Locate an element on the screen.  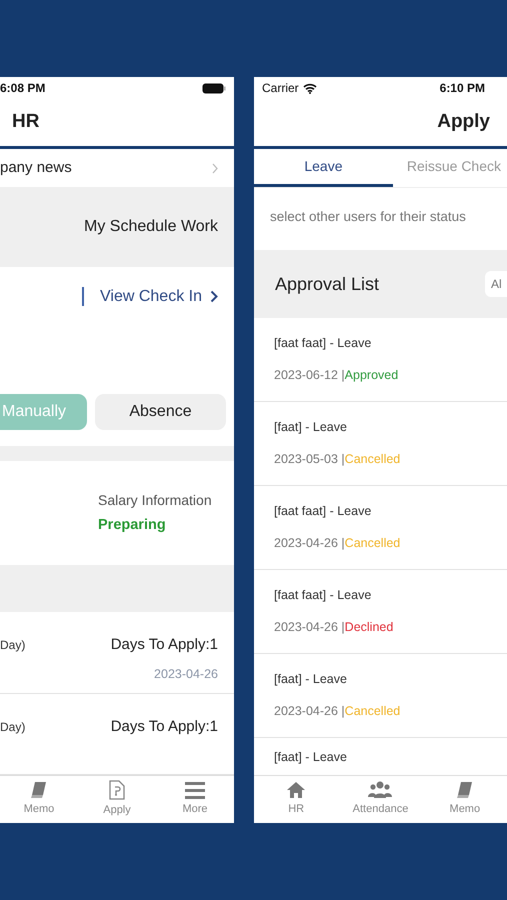
request-date: 2023-05-03 | is located at coordinates (309, 459).